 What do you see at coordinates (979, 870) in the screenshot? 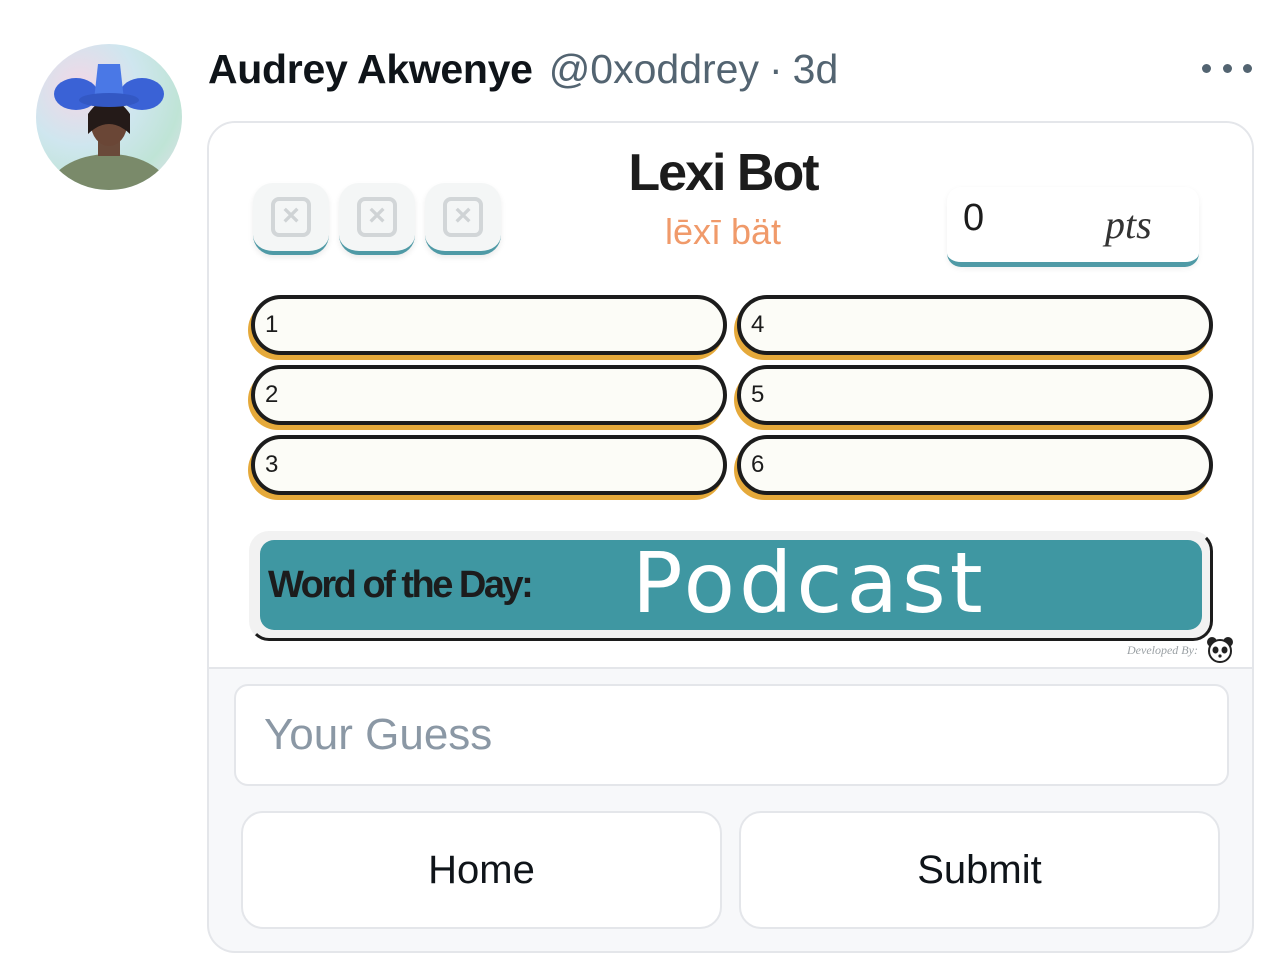
I see `submit-button: Submit` at bounding box center [979, 870].